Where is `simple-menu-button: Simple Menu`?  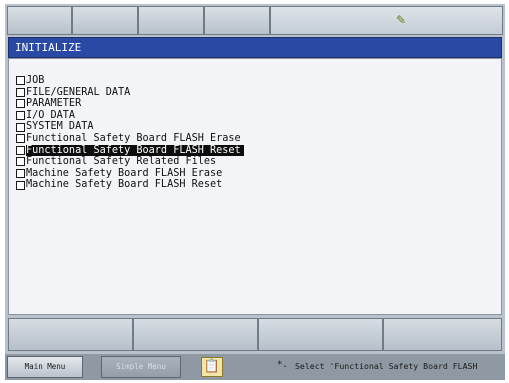
simple-menu-button: Simple Menu is located at coordinates (141, 367).